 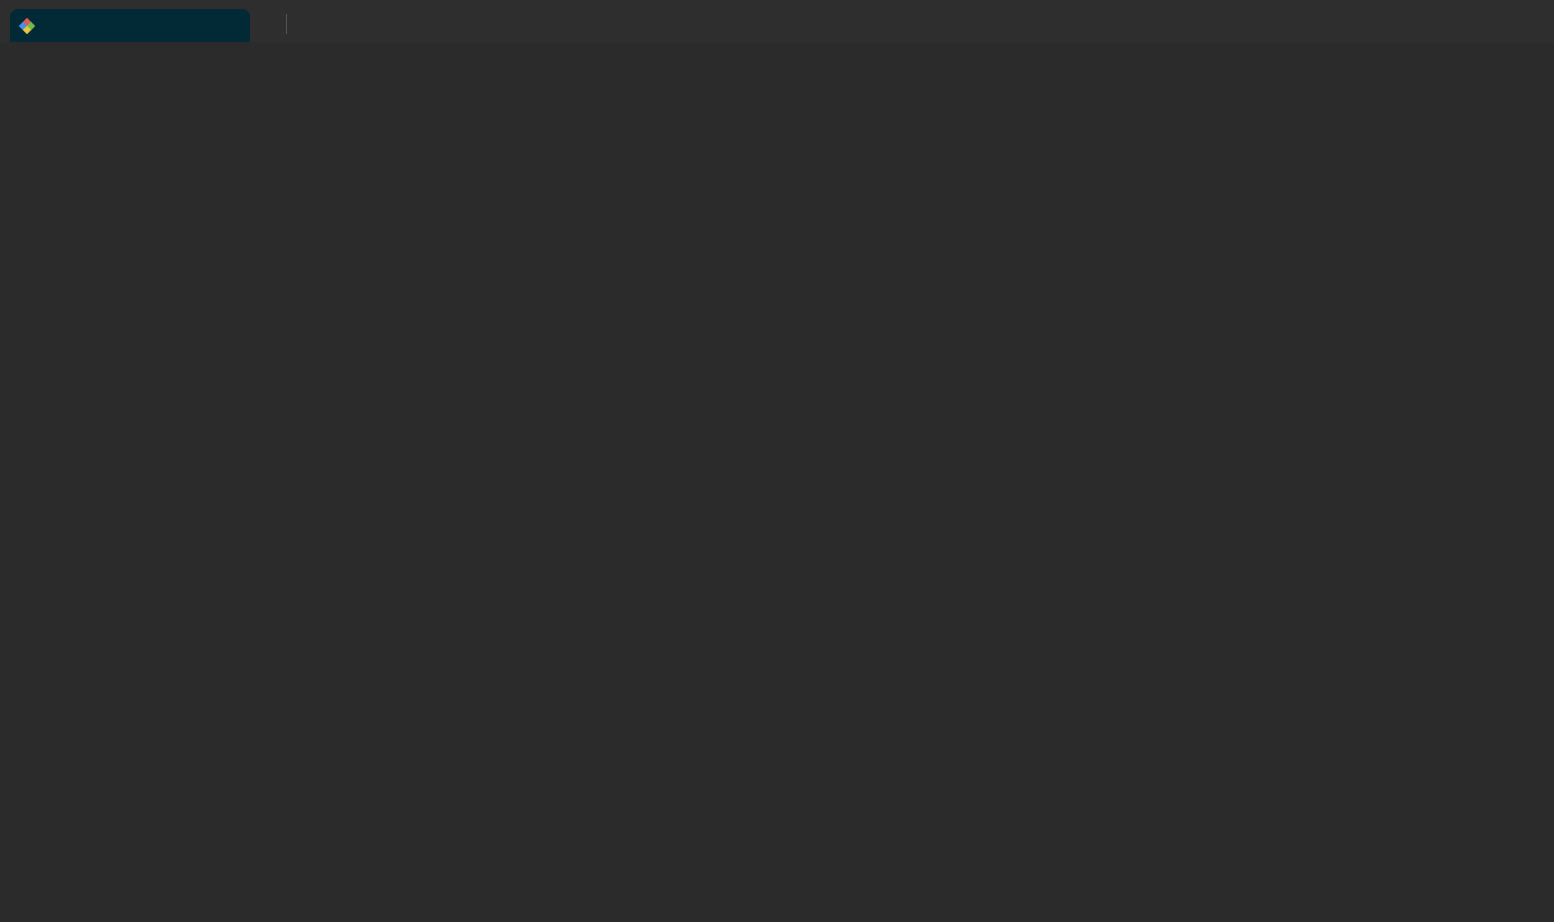 I want to click on tab-separator, so click(x=286, y=24).